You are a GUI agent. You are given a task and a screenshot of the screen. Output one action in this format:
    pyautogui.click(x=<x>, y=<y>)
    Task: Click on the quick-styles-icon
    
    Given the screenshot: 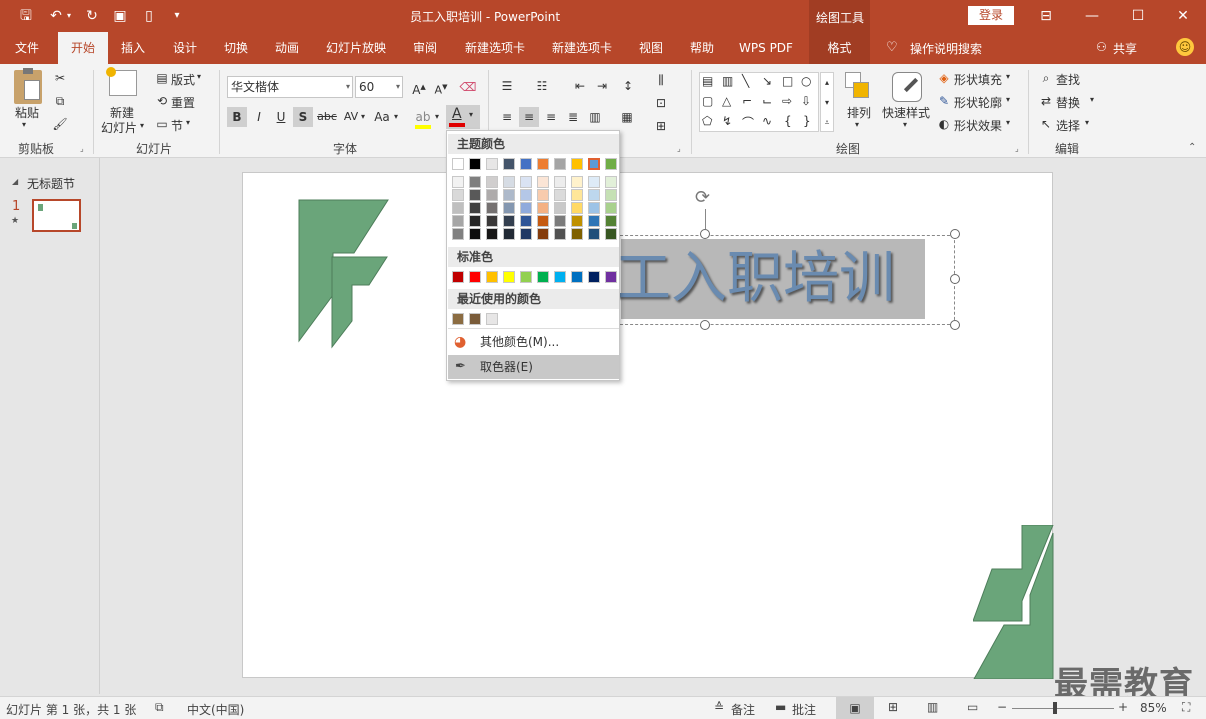 What is the action you would take?
    pyautogui.click(x=907, y=87)
    